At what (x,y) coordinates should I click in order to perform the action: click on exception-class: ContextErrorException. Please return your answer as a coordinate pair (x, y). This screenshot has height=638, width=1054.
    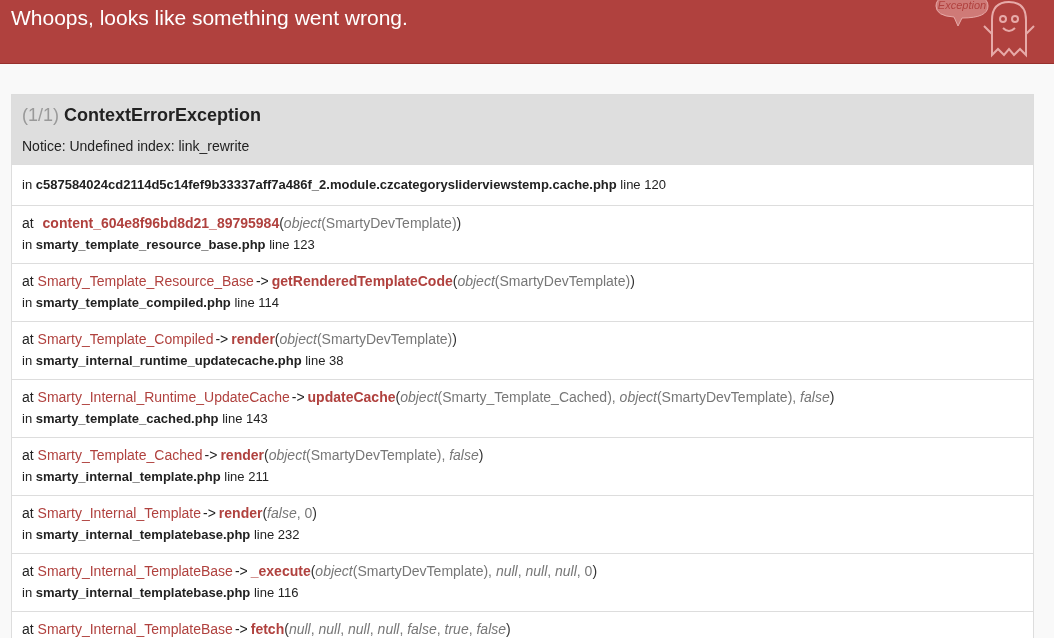
    Looking at the image, I should click on (163, 115).